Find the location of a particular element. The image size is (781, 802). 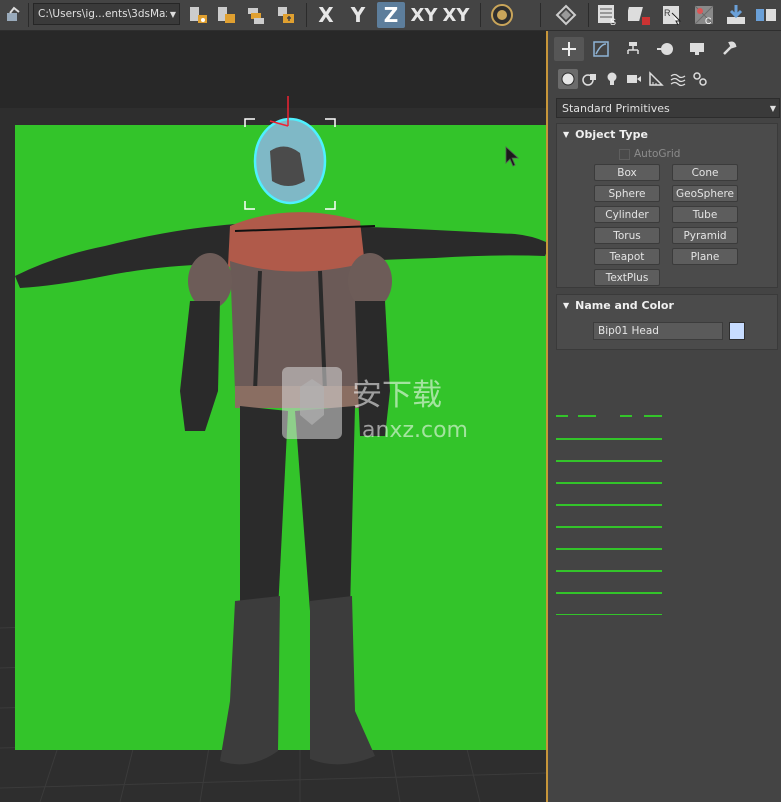

object-name-field: Bip01 Head is located at coordinates (658, 331).